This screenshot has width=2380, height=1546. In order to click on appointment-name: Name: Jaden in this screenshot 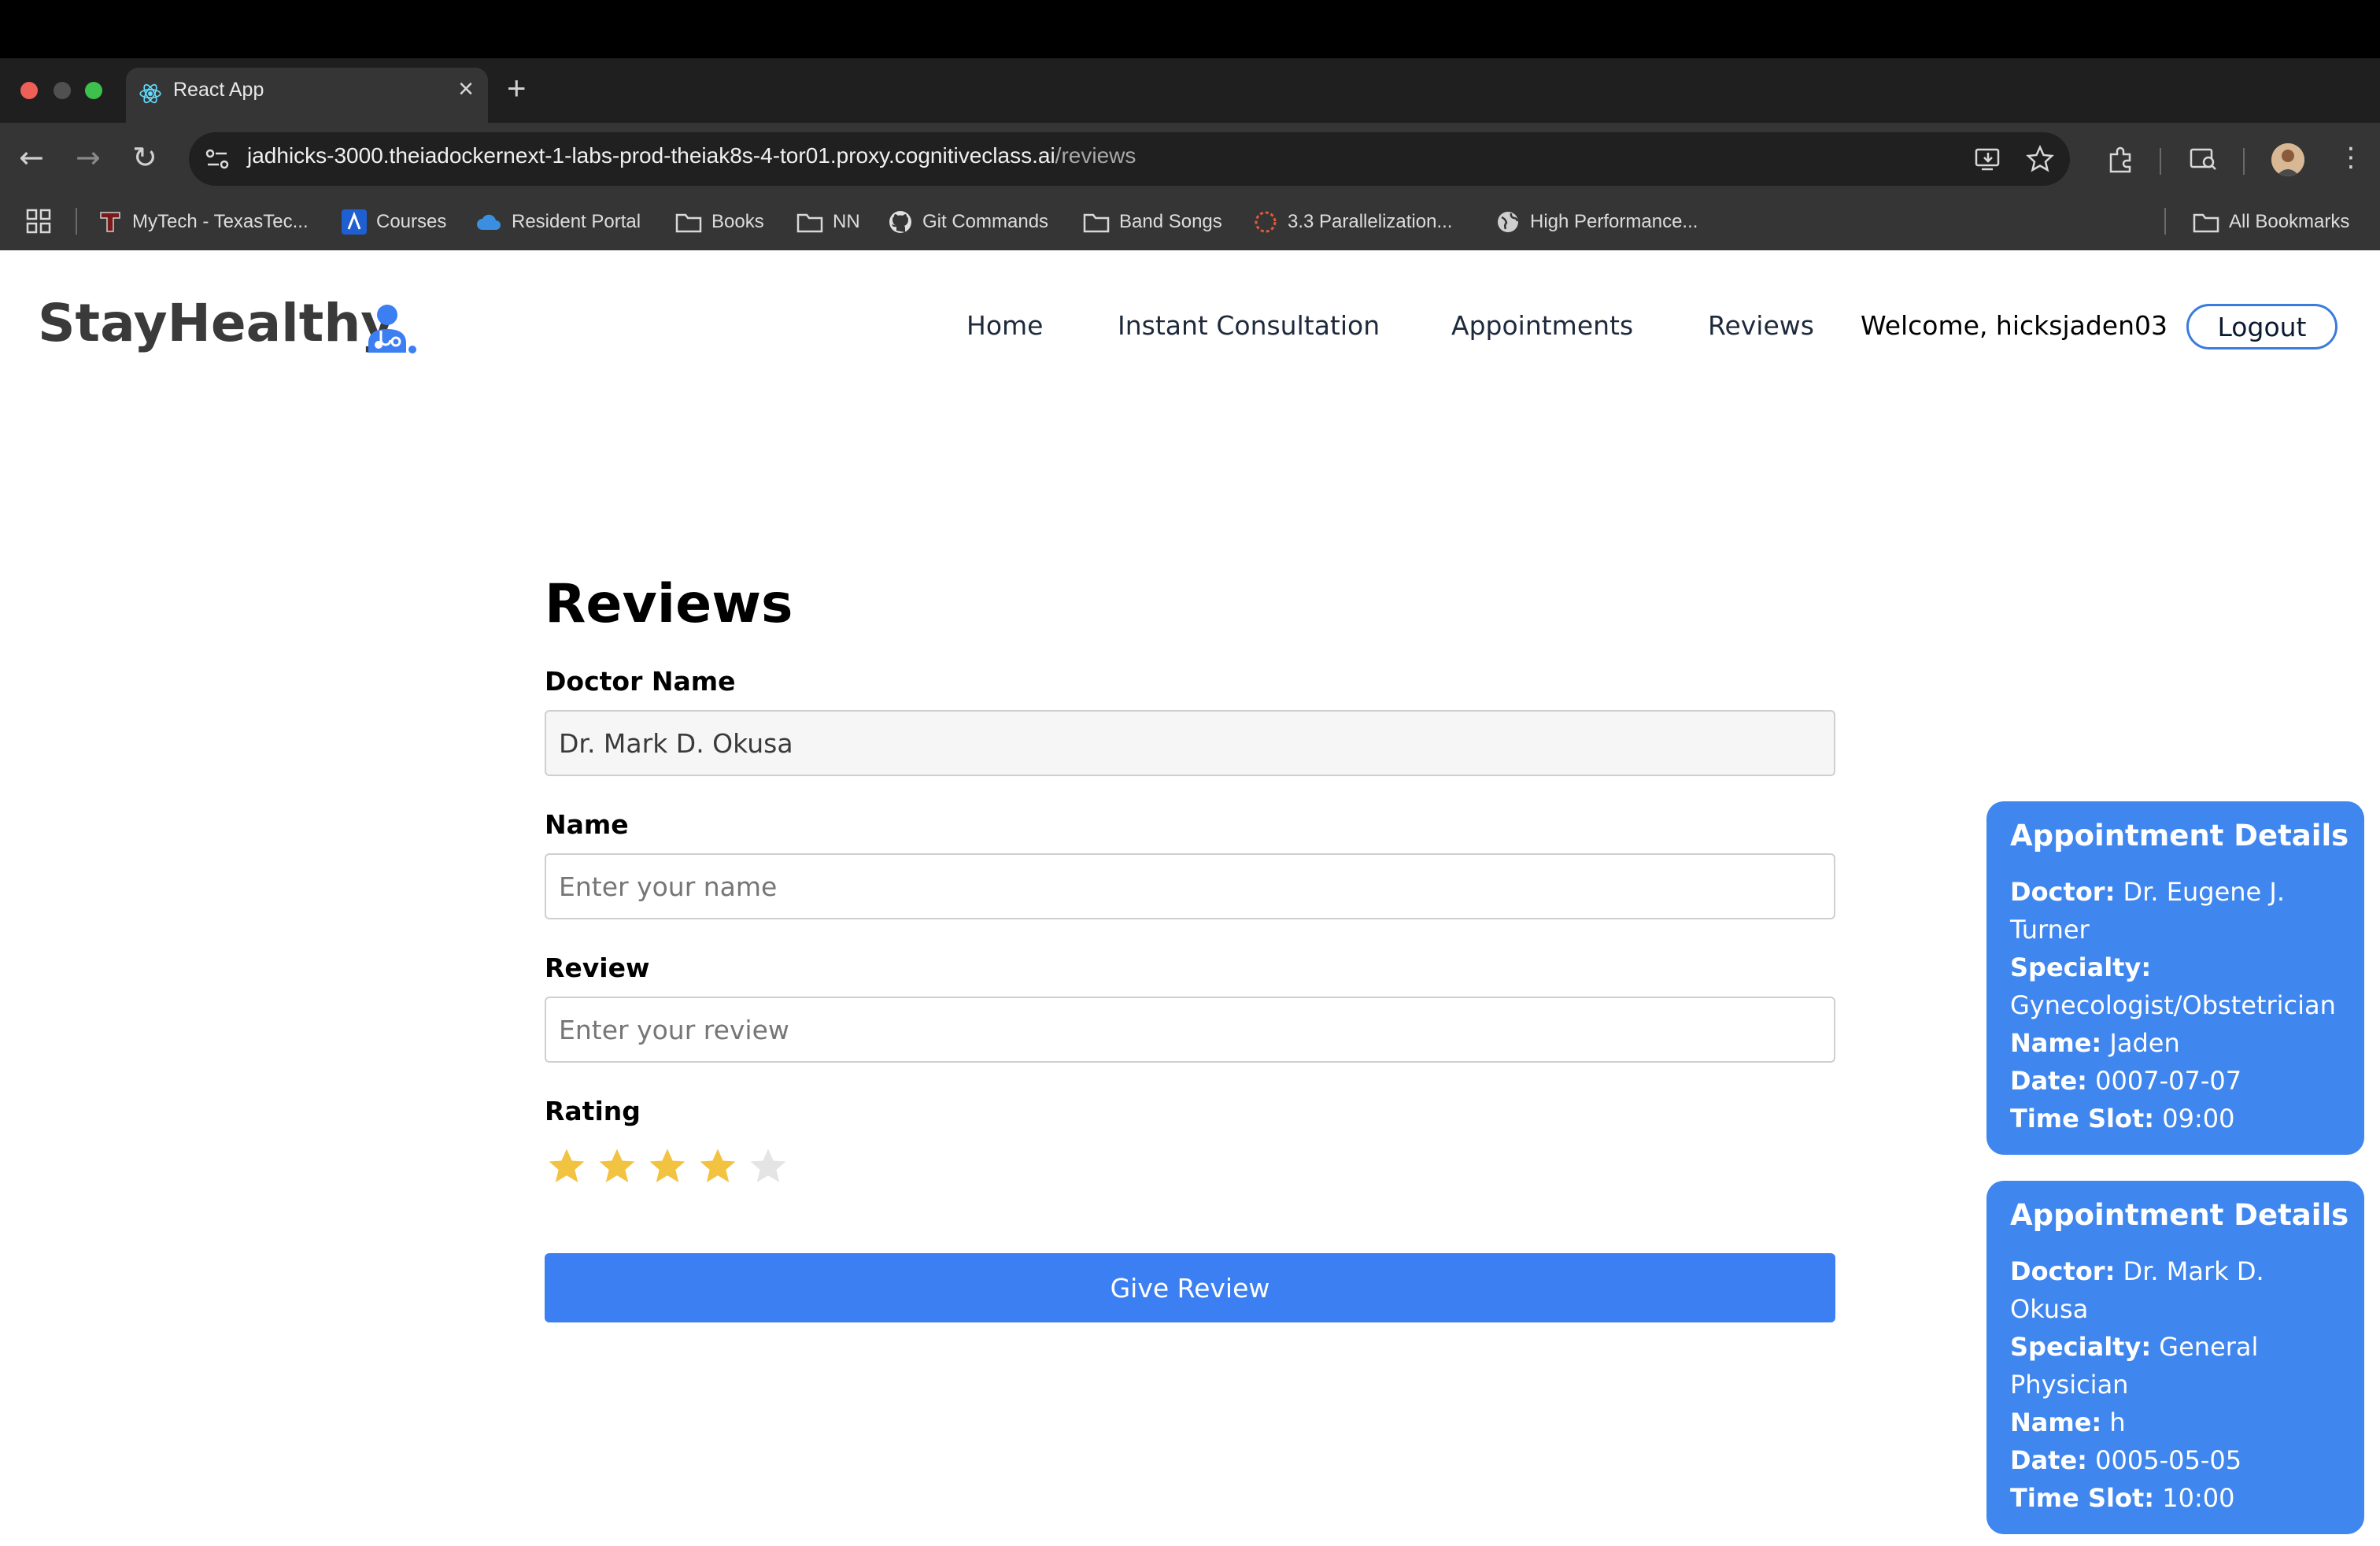, I will do `click(2175, 1043)`.